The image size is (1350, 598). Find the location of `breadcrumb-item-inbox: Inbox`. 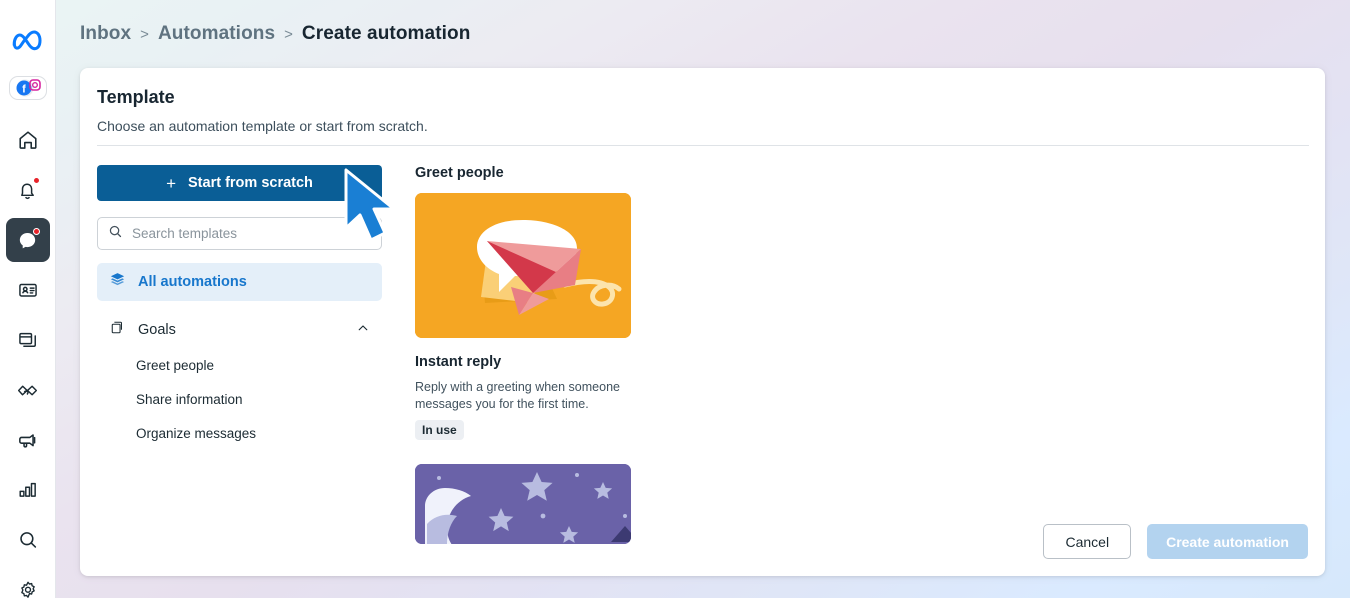

breadcrumb-item-inbox: Inbox is located at coordinates (105, 34).